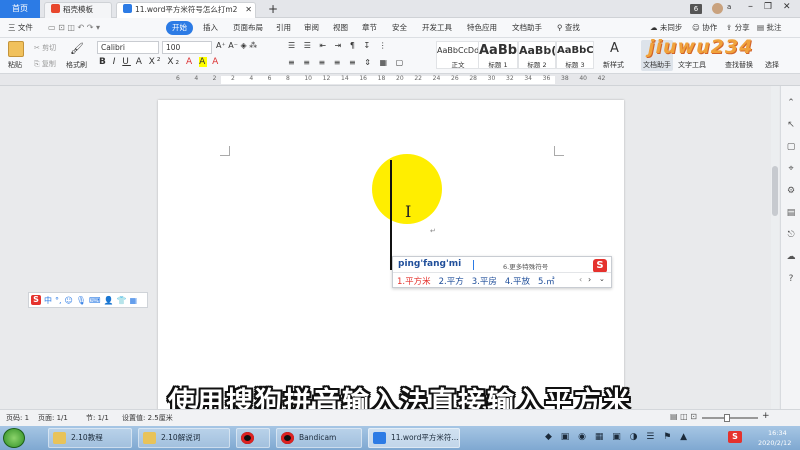  I want to click on ime-expand-icon: ⌄, so click(602, 279).